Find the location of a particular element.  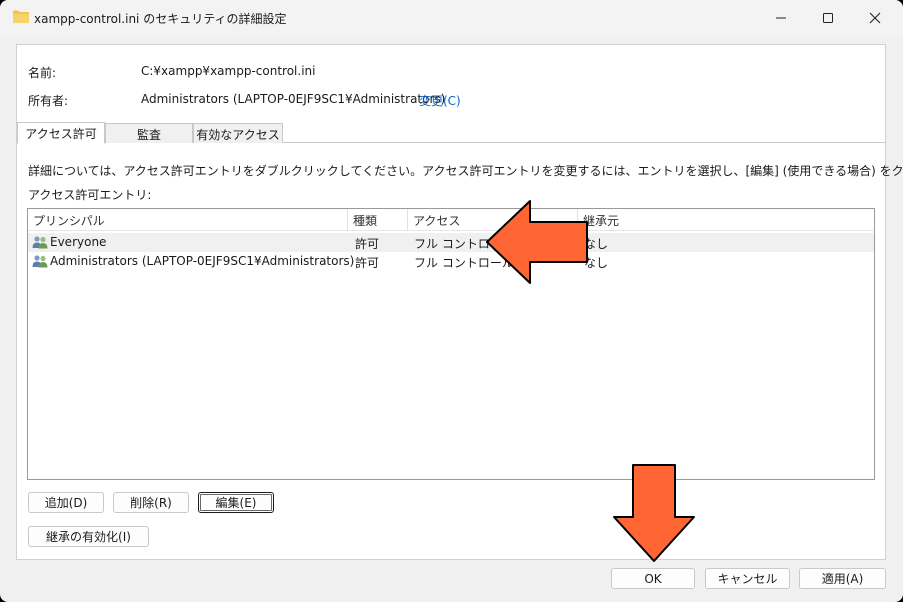

tab-auditing: 監査 is located at coordinates (149, 133).